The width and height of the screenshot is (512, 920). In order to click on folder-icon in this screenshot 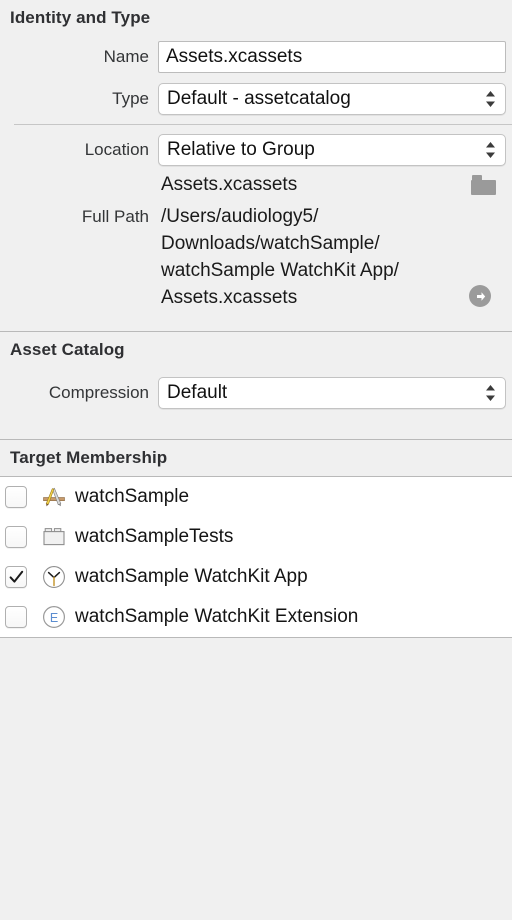, I will do `click(483, 185)`.